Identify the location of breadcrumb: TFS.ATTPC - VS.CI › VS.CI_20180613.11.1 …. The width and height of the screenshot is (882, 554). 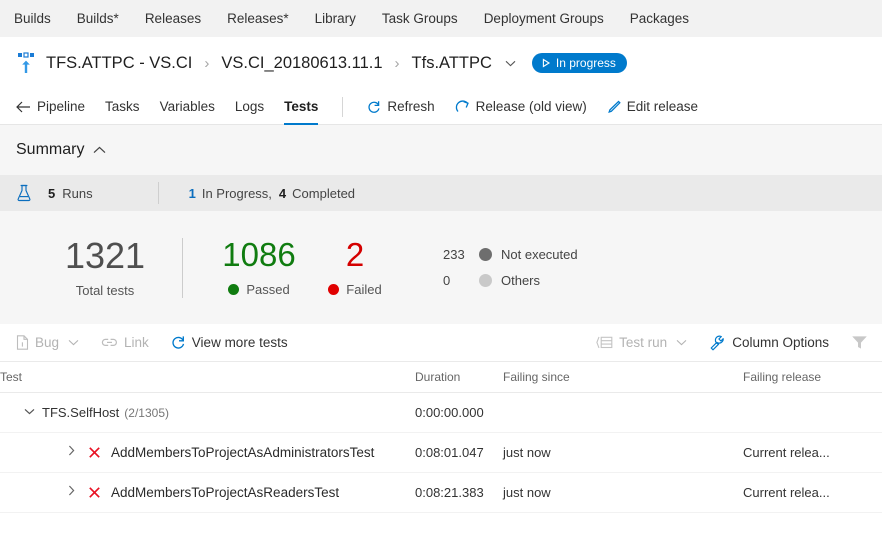
(441, 63).